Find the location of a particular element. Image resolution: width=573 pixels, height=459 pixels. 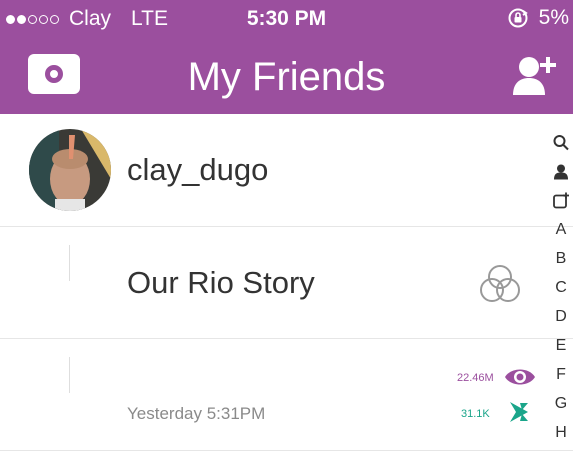

avatar-photo is located at coordinates (70, 170).